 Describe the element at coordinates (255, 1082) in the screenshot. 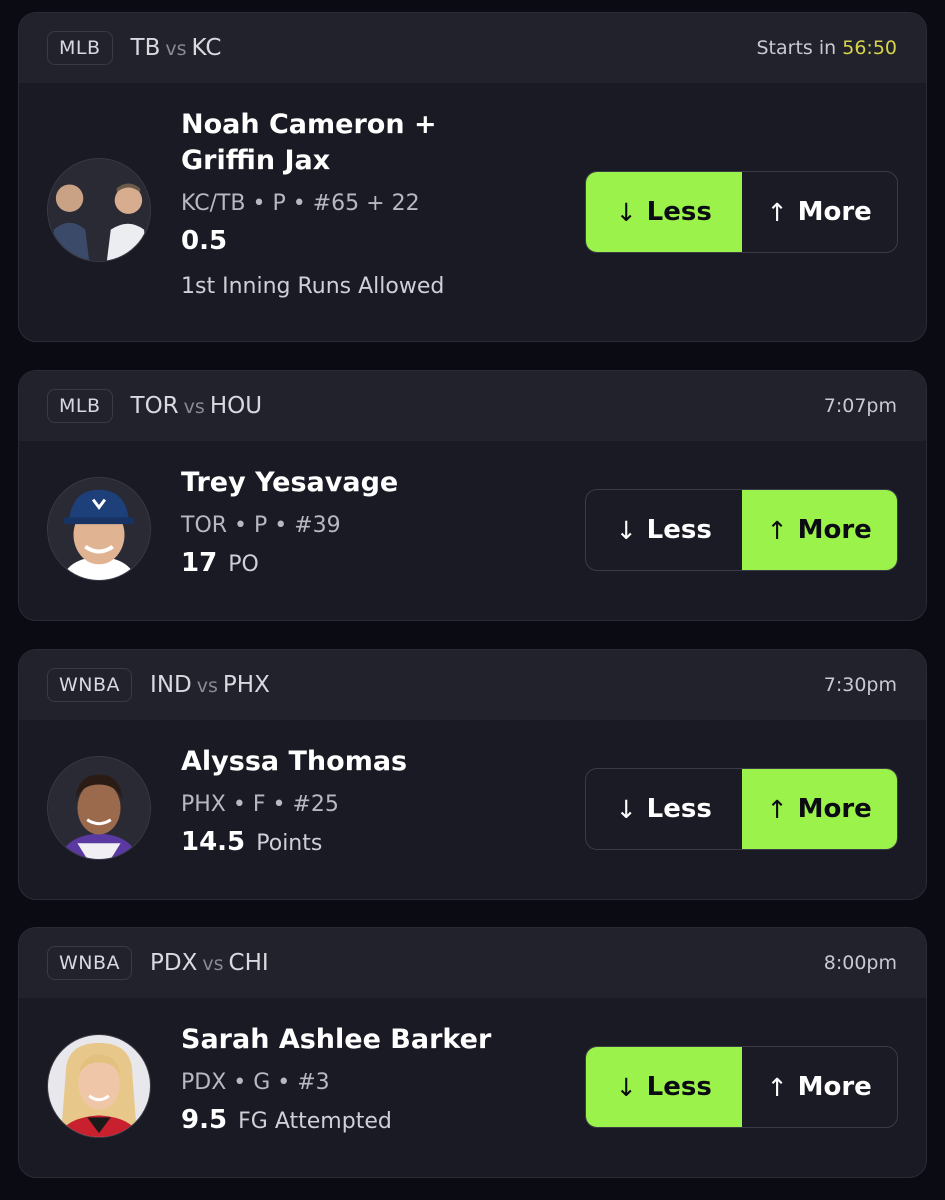

I see `player-meta: PDX • G • #3` at that location.